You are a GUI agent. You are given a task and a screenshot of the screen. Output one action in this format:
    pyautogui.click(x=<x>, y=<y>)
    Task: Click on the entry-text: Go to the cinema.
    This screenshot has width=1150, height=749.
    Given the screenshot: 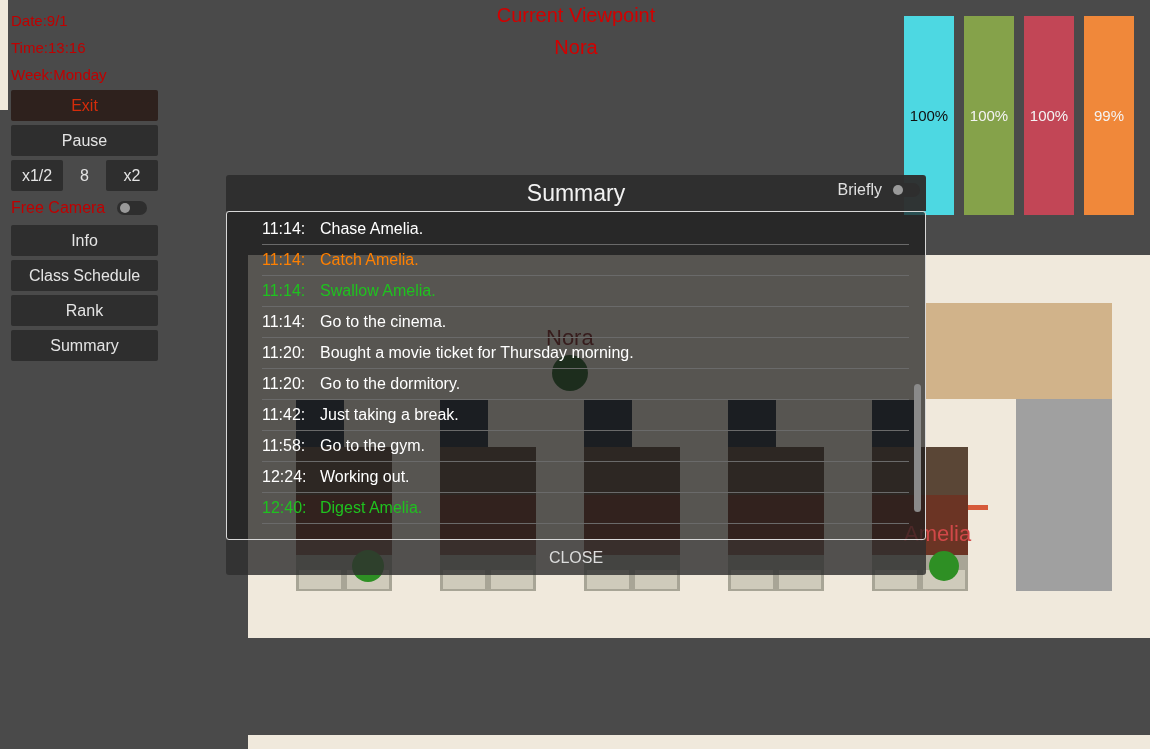 What is the action you would take?
    pyautogui.click(x=383, y=322)
    